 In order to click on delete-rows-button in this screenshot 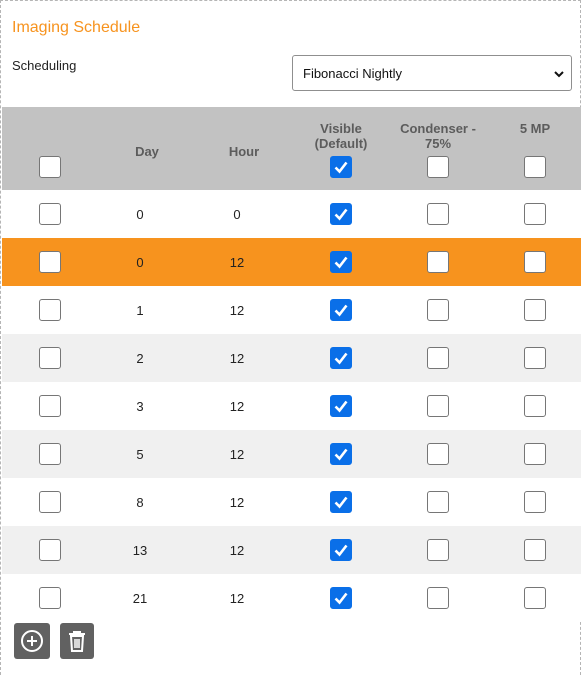, I will do `click(77, 641)`.